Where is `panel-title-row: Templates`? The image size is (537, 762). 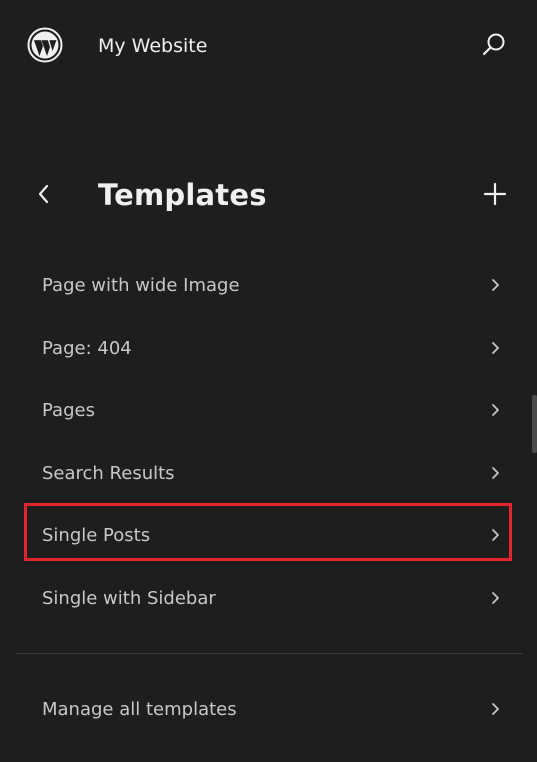
panel-title-row: Templates is located at coordinates (268, 196).